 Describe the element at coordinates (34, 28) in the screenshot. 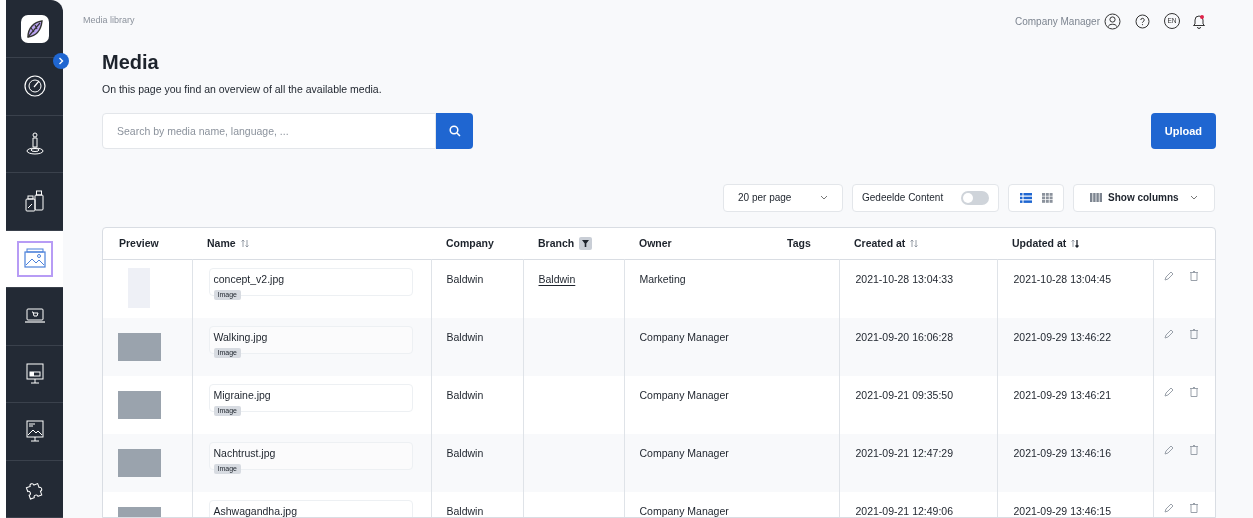

I see `leaf-logo-icon` at that location.